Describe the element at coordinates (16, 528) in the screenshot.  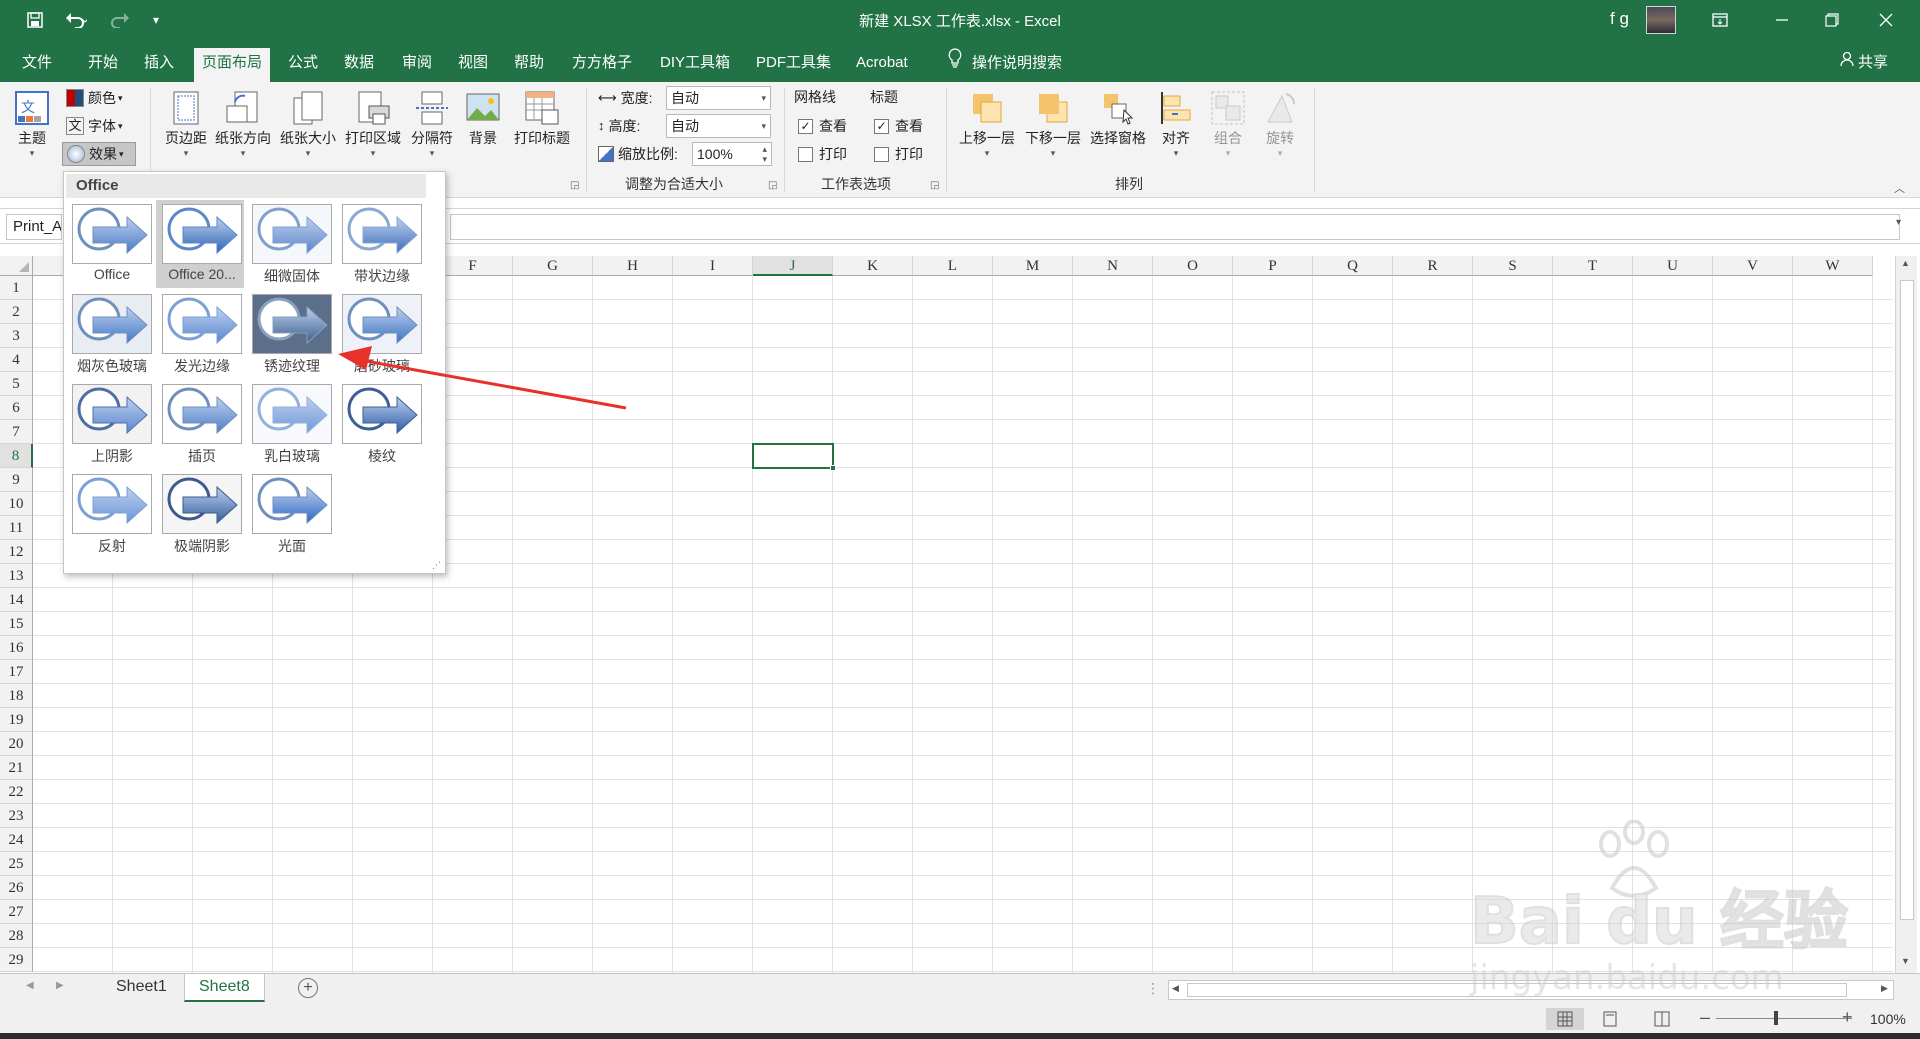
I see `row-header-11: 11` at that location.